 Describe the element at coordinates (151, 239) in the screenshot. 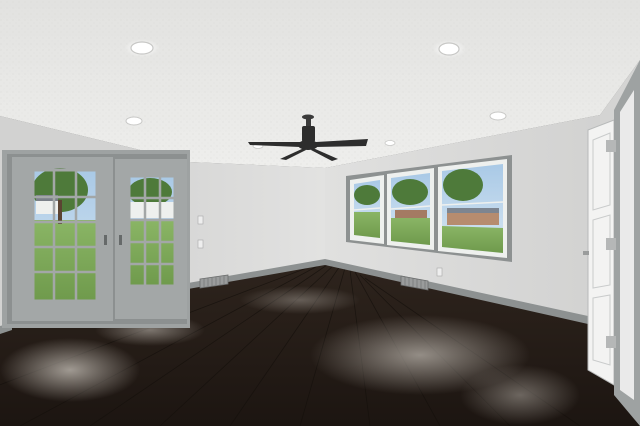

I see `french-door-right-panel` at that location.